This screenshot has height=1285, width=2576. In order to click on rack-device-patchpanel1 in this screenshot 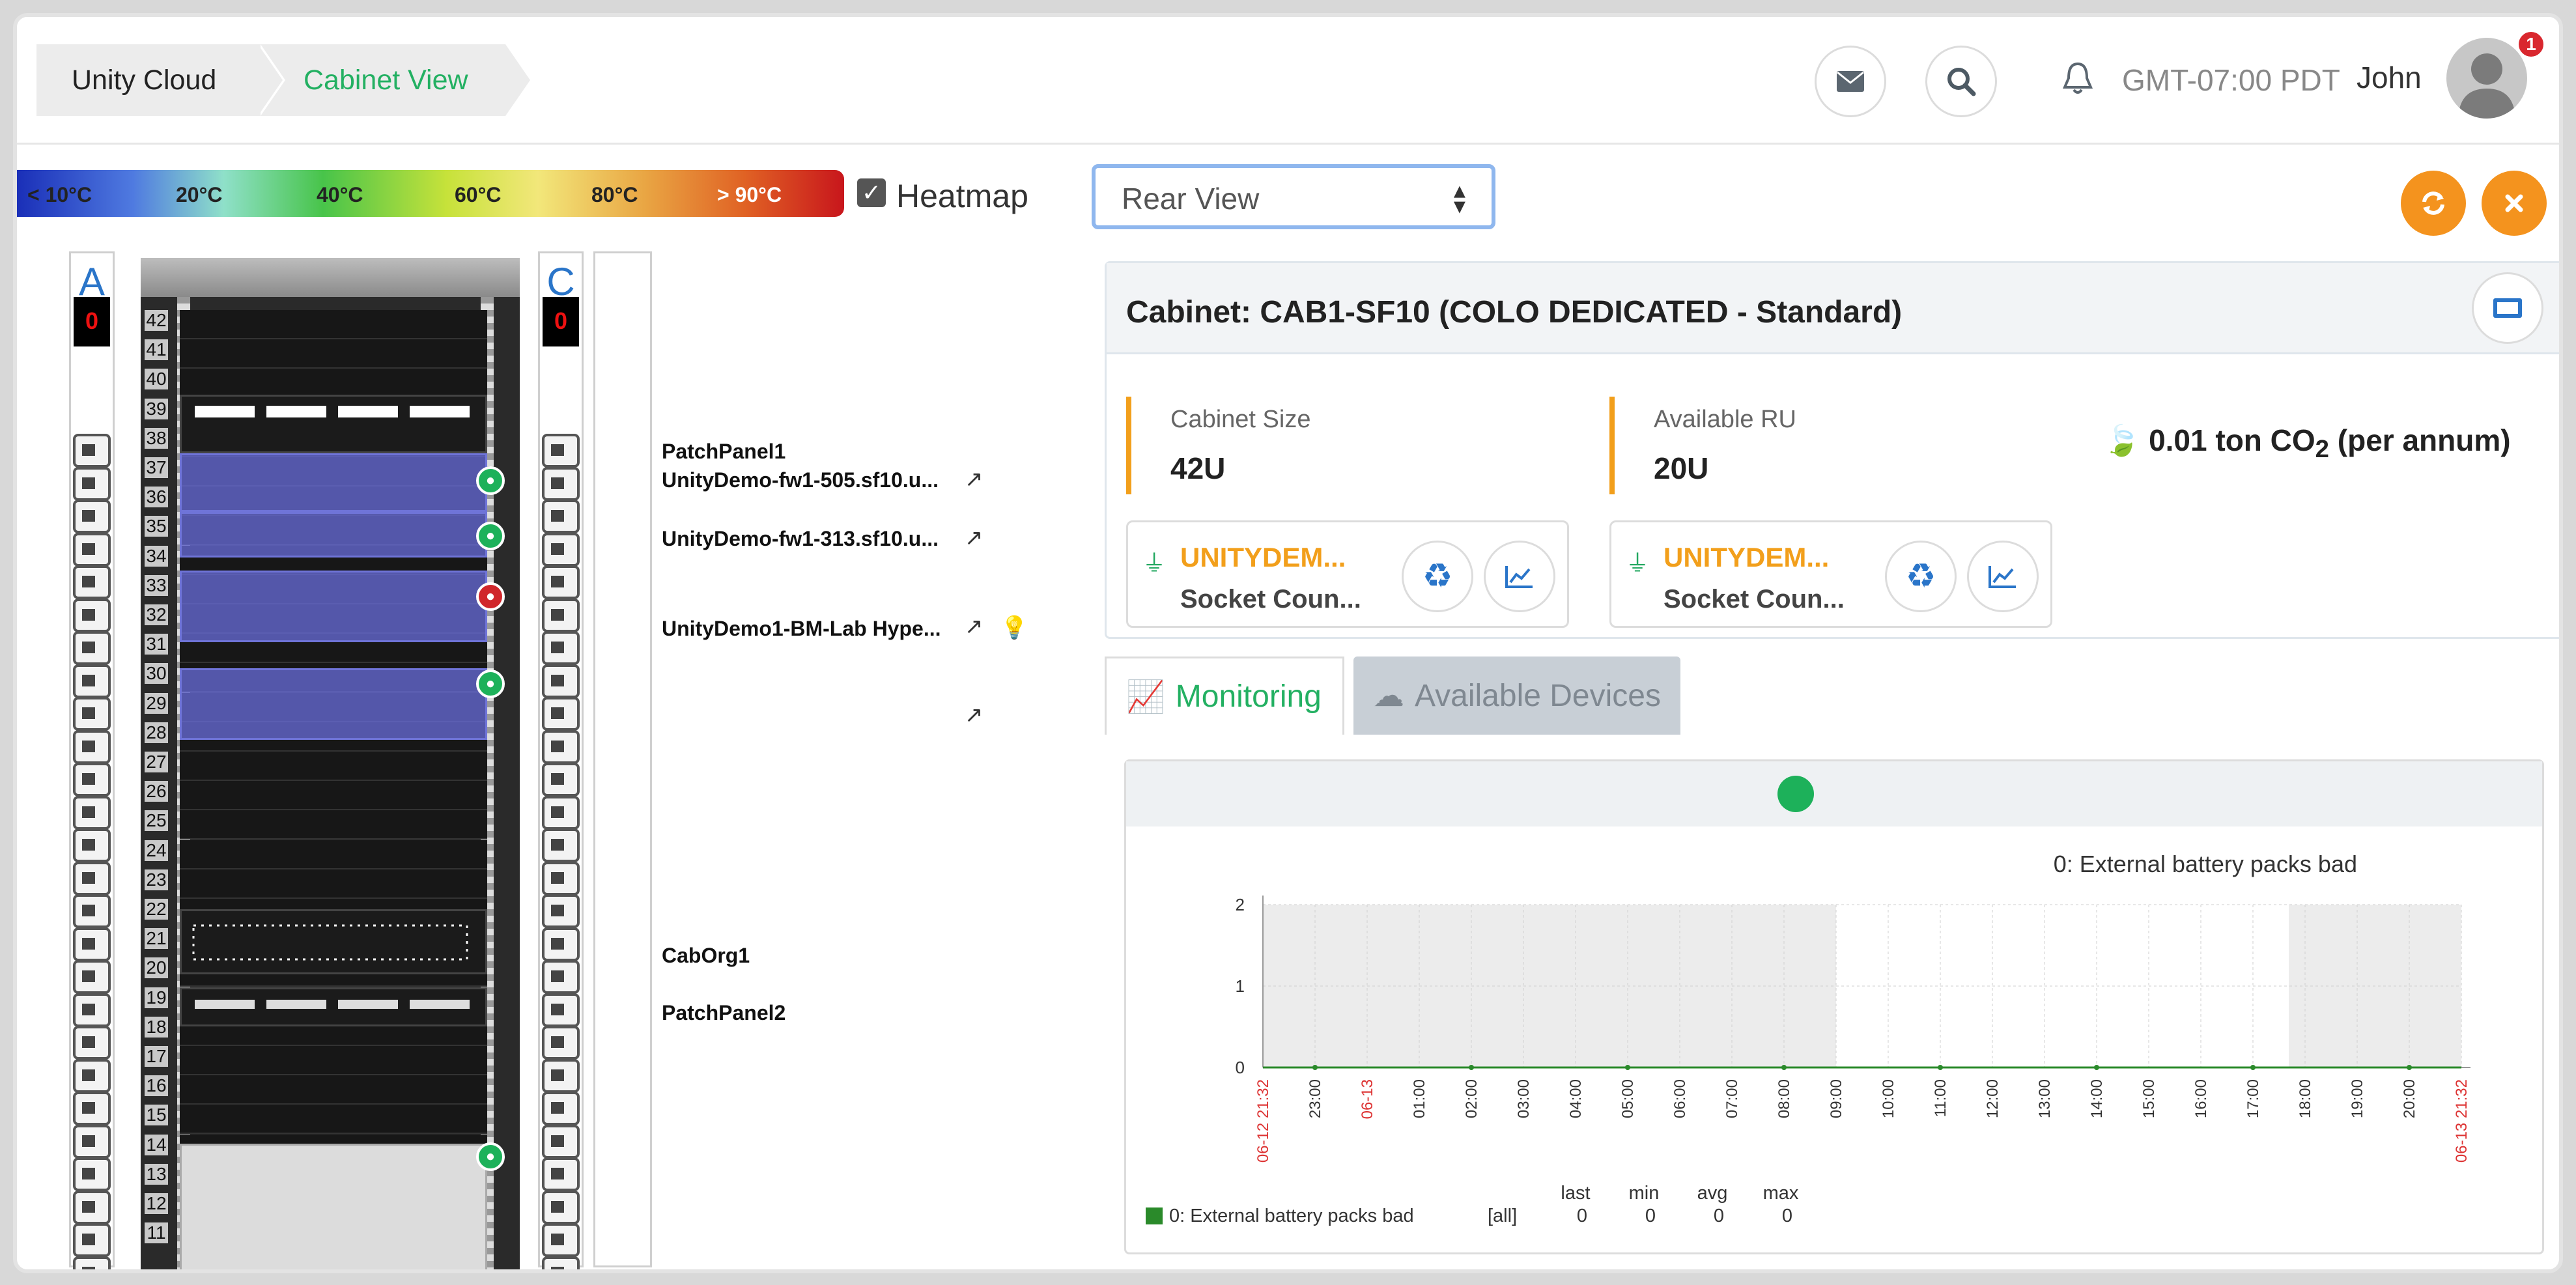, I will do `click(333, 424)`.